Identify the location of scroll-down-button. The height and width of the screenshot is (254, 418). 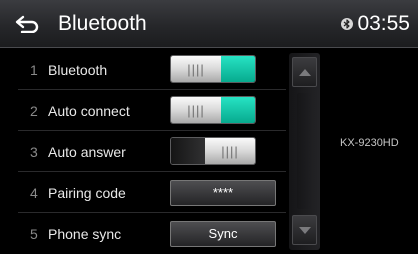
(304, 230).